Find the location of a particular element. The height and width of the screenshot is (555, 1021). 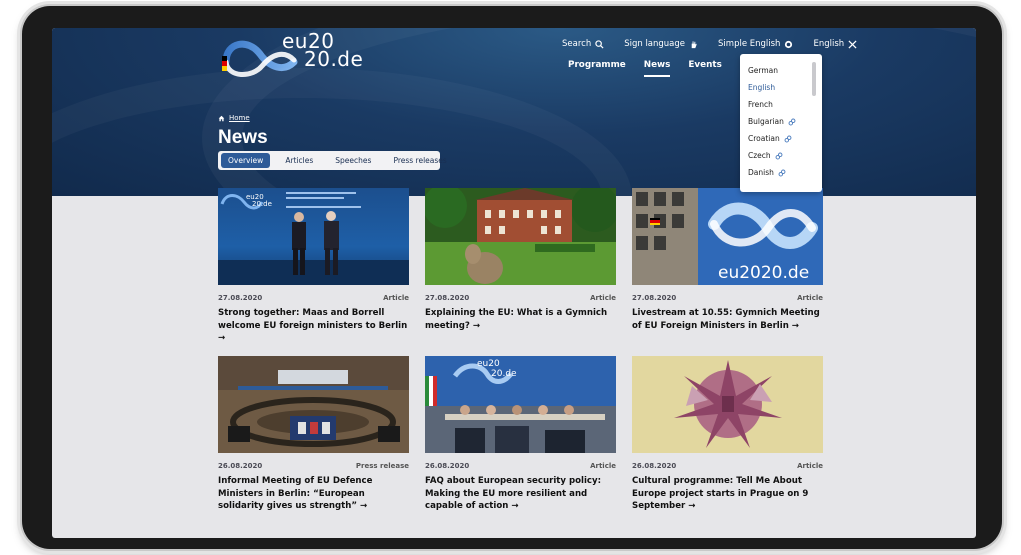

search-icon is located at coordinates (599, 44).